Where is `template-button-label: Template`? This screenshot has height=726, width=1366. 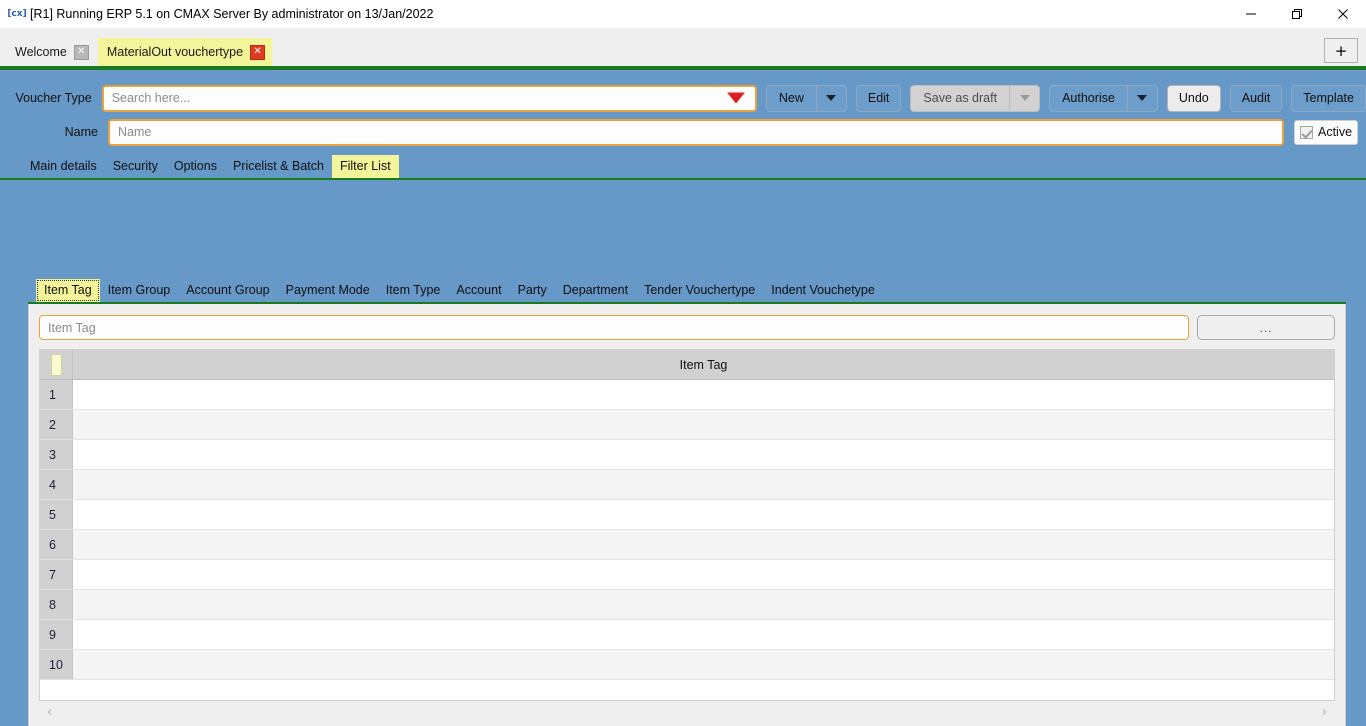
template-button-label: Template is located at coordinates (1328, 98).